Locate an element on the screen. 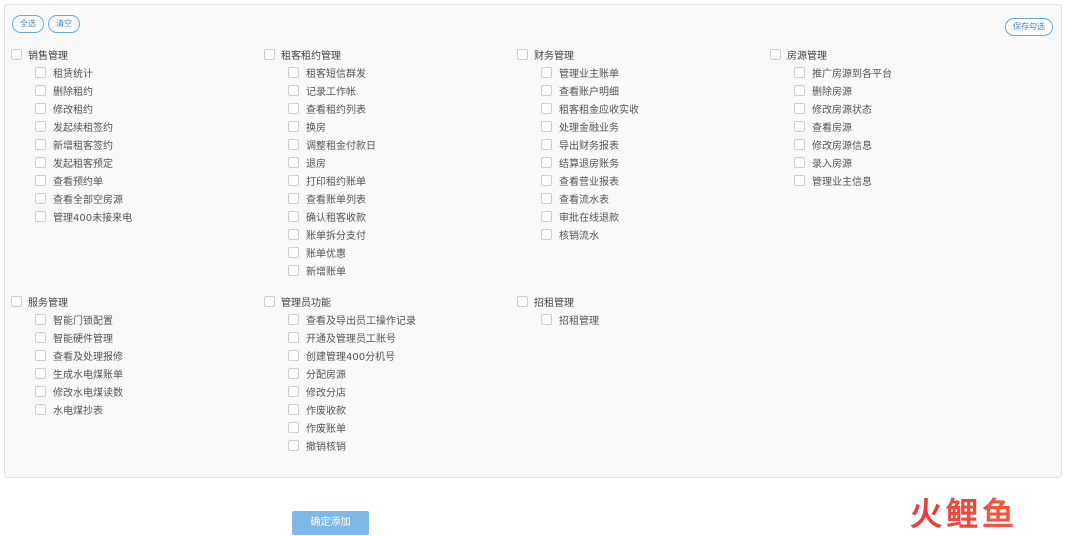 Image resolution: width=1080 pixels, height=536 pixels. permission-item: 发起续租签约 is located at coordinates (71, 126).